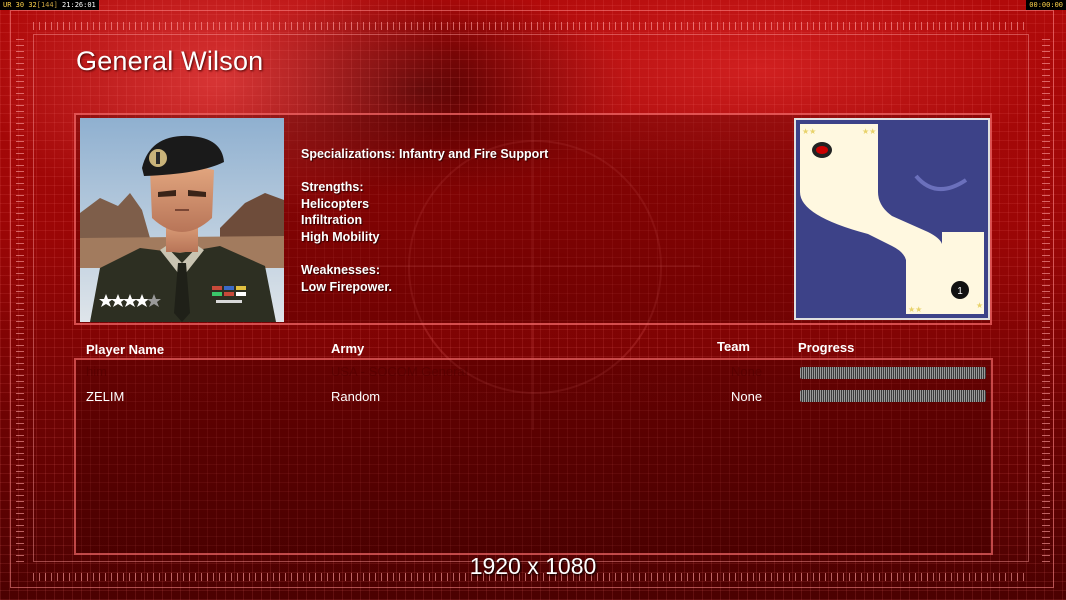 The width and height of the screenshot is (1066, 600). Describe the element at coordinates (399, 371) in the screenshot. I see `player-army: USA - SOCOM General` at that location.